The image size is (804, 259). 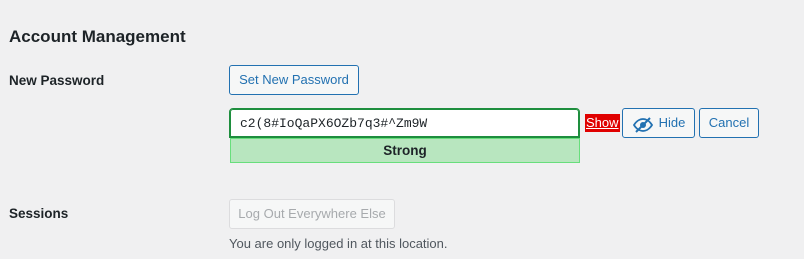 What do you see at coordinates (672, 122) in the screenshot?
I see `hide-button-label: Hide` at bounding box center [672, 122].